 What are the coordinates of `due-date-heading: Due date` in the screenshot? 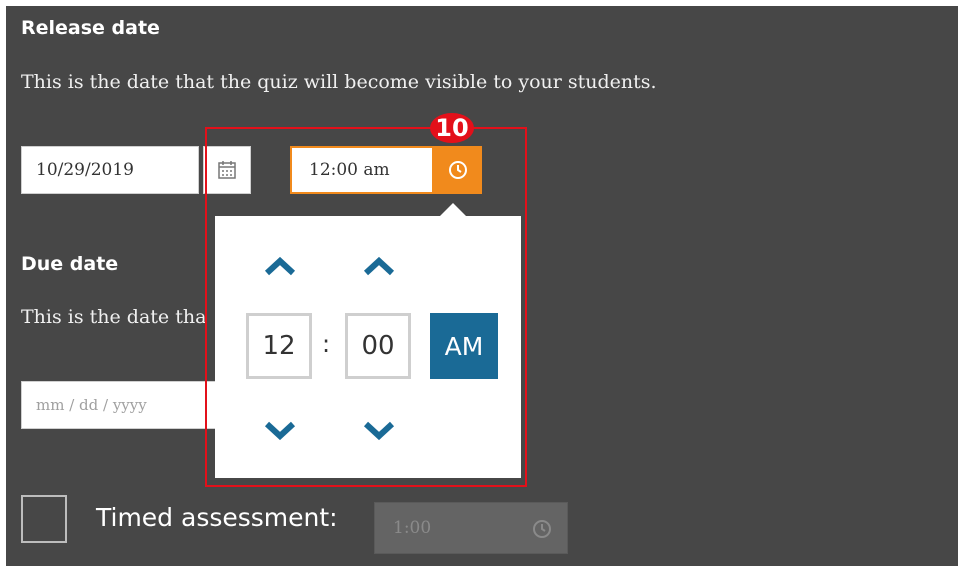 It's located at (70, 264).